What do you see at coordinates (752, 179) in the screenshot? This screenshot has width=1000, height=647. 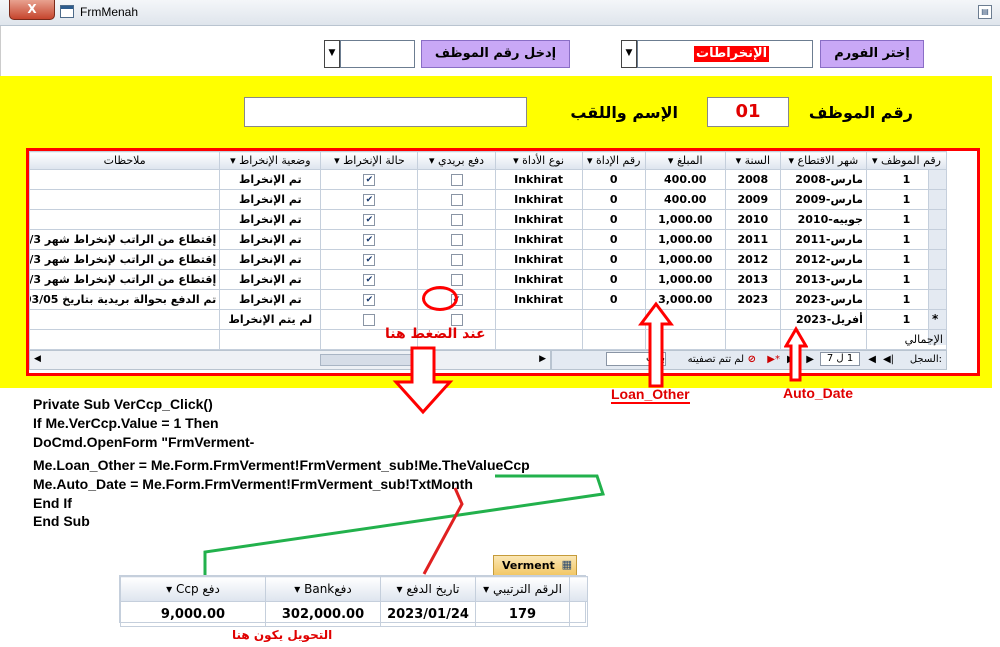 I see `cell-year: 2008` at bounding box center [752, 179].